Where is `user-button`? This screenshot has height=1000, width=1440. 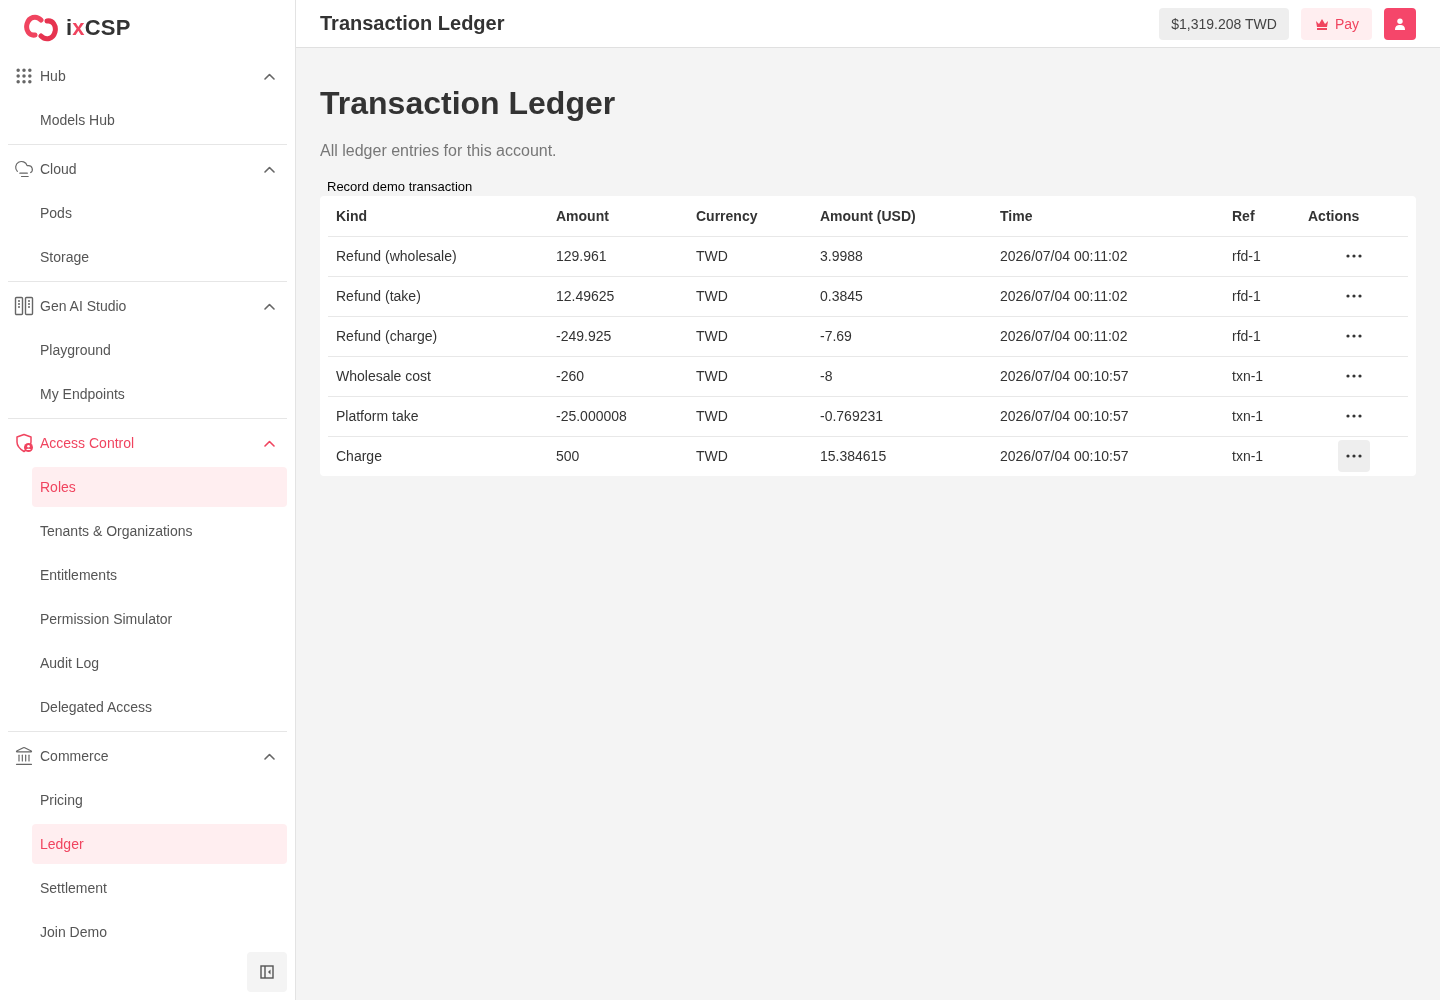 user-button is located at coordinates (1400, 23).